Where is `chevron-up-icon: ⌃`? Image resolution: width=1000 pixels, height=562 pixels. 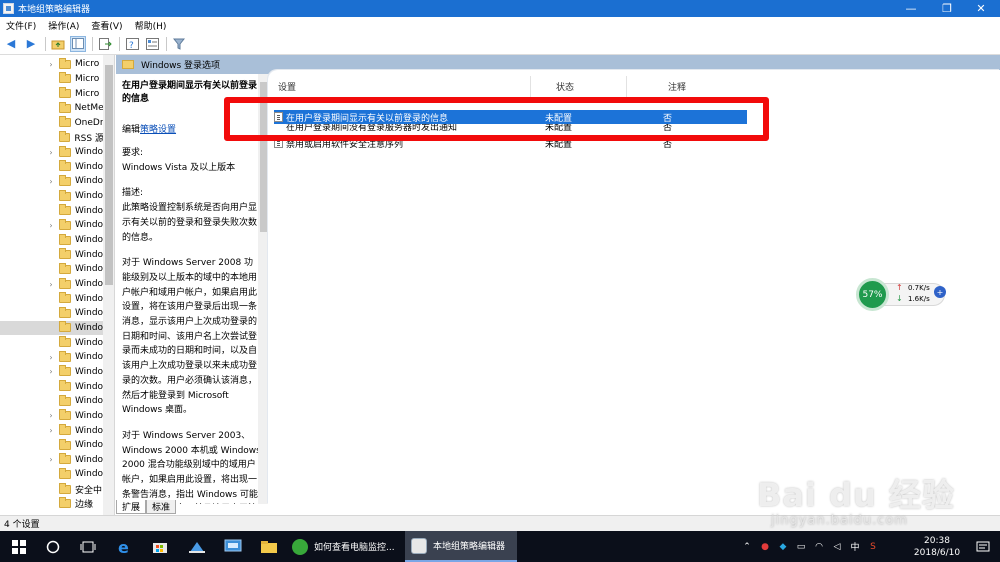
chevron-up-icon: ⌃ is located at coordinates (747, 547).